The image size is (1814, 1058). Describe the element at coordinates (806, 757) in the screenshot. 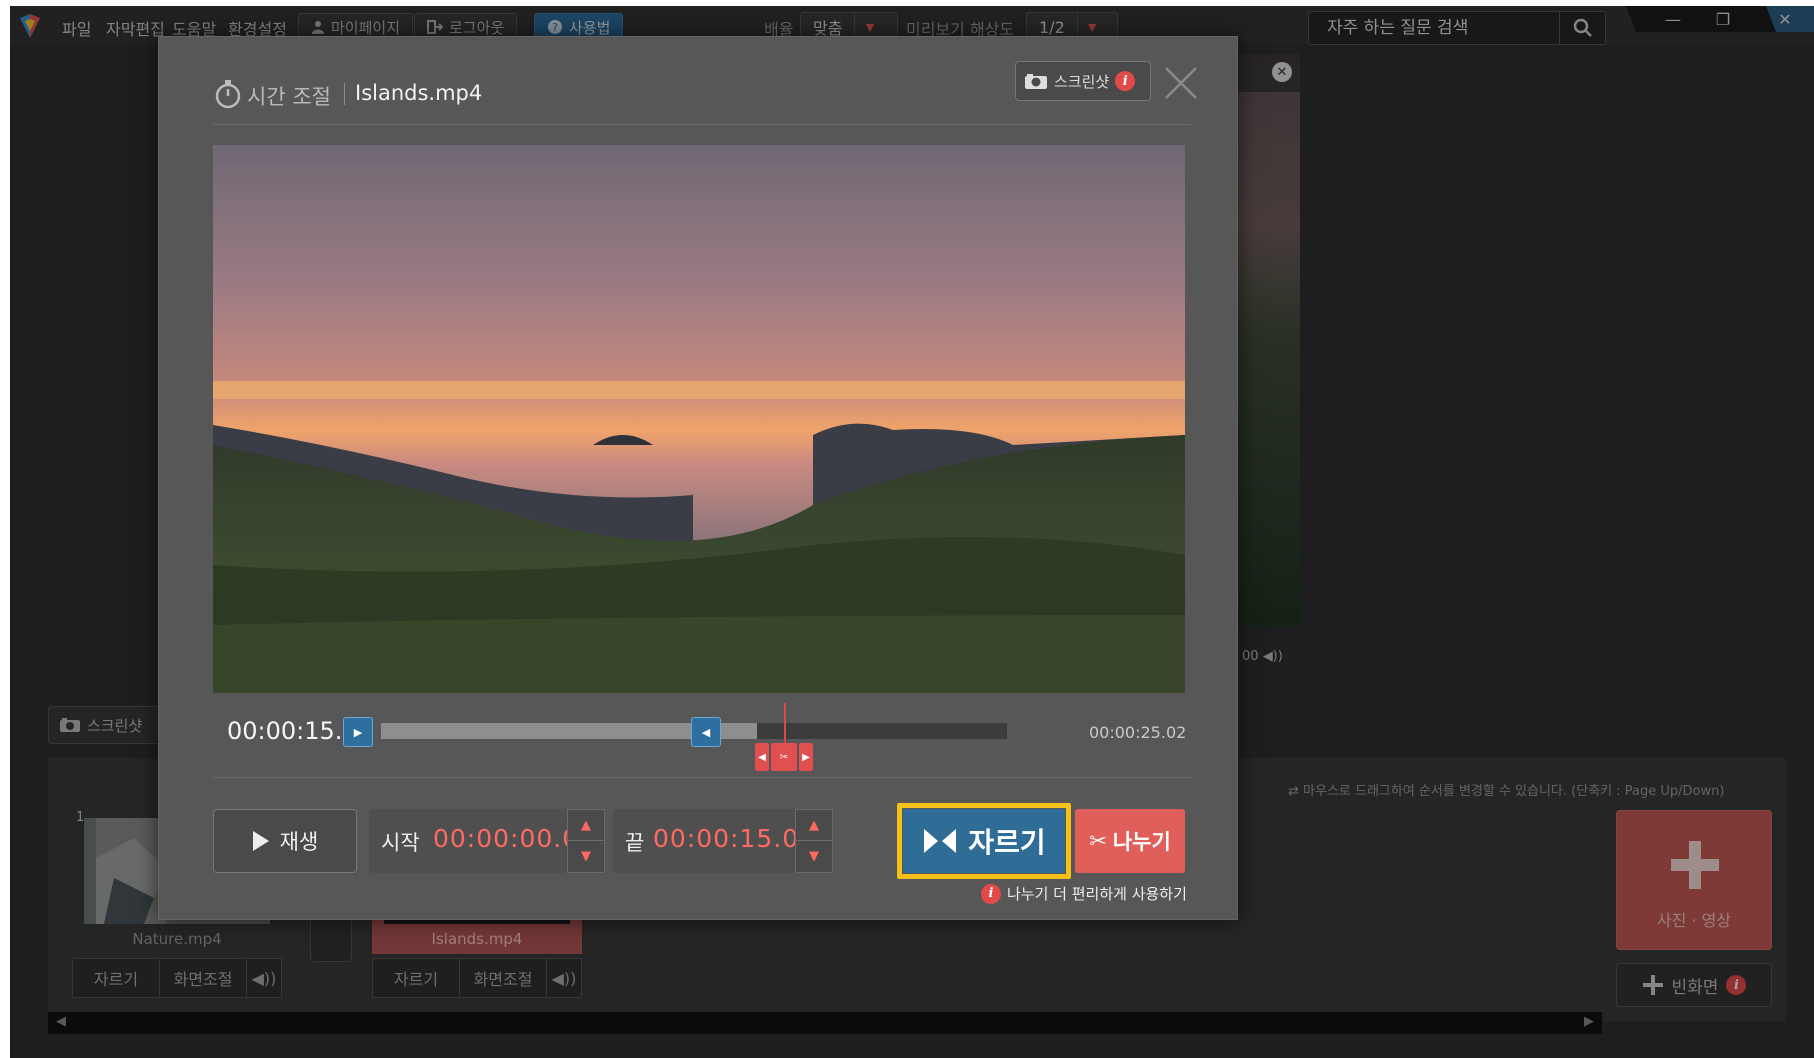

I see `nudge-right-icon: ▶` at that location.